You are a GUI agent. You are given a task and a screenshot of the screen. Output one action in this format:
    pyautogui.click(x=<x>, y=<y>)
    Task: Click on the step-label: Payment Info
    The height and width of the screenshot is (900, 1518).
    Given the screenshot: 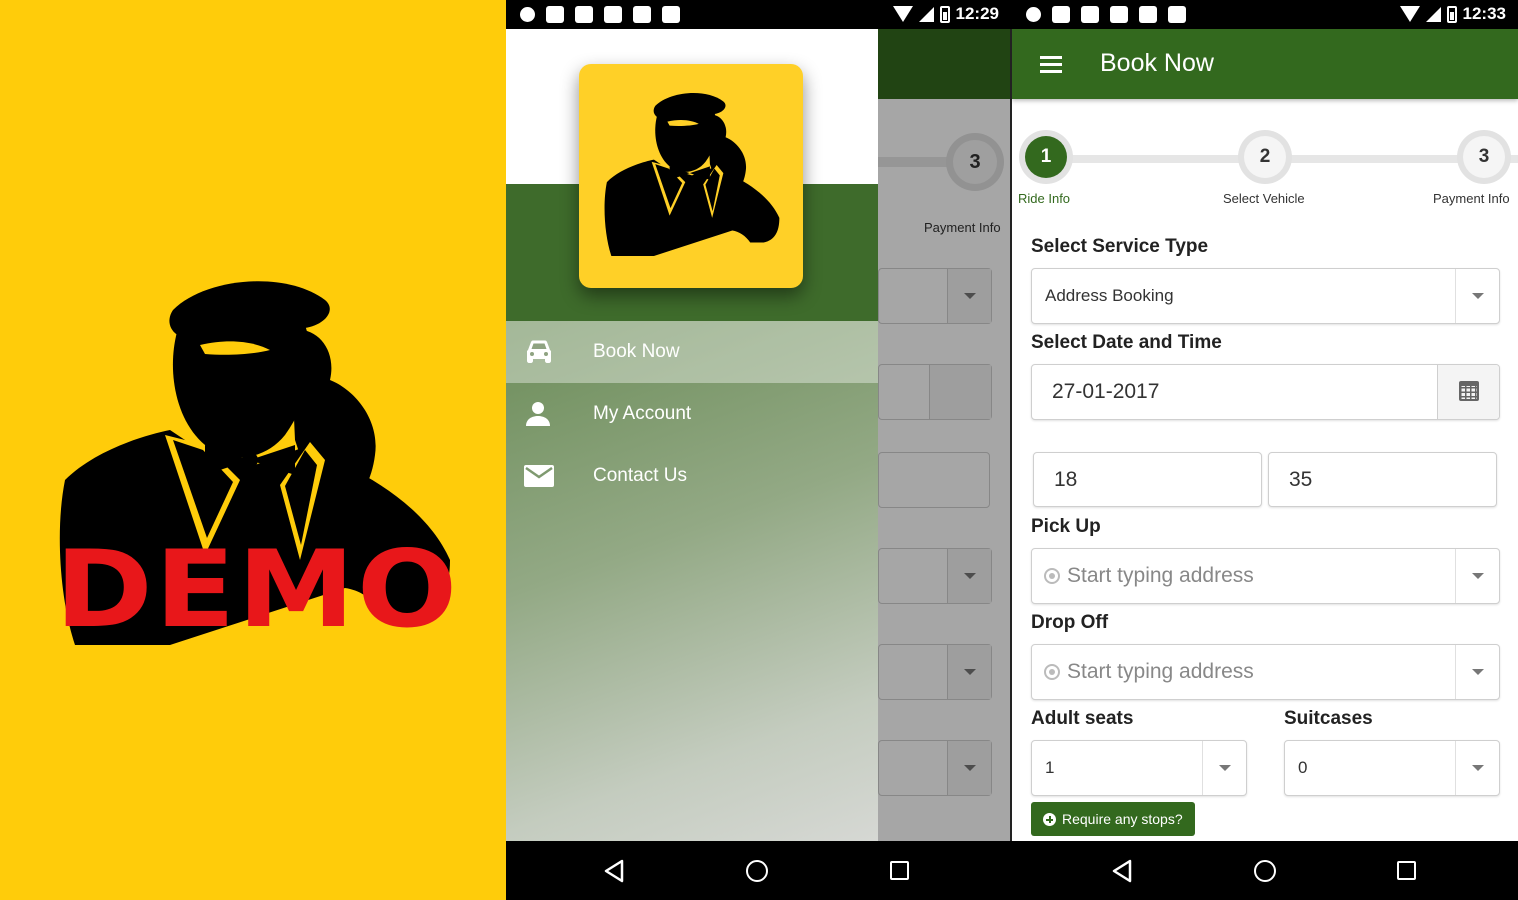 What is the action you would take?
    pyautogui.click(x=1471, y=198)
    